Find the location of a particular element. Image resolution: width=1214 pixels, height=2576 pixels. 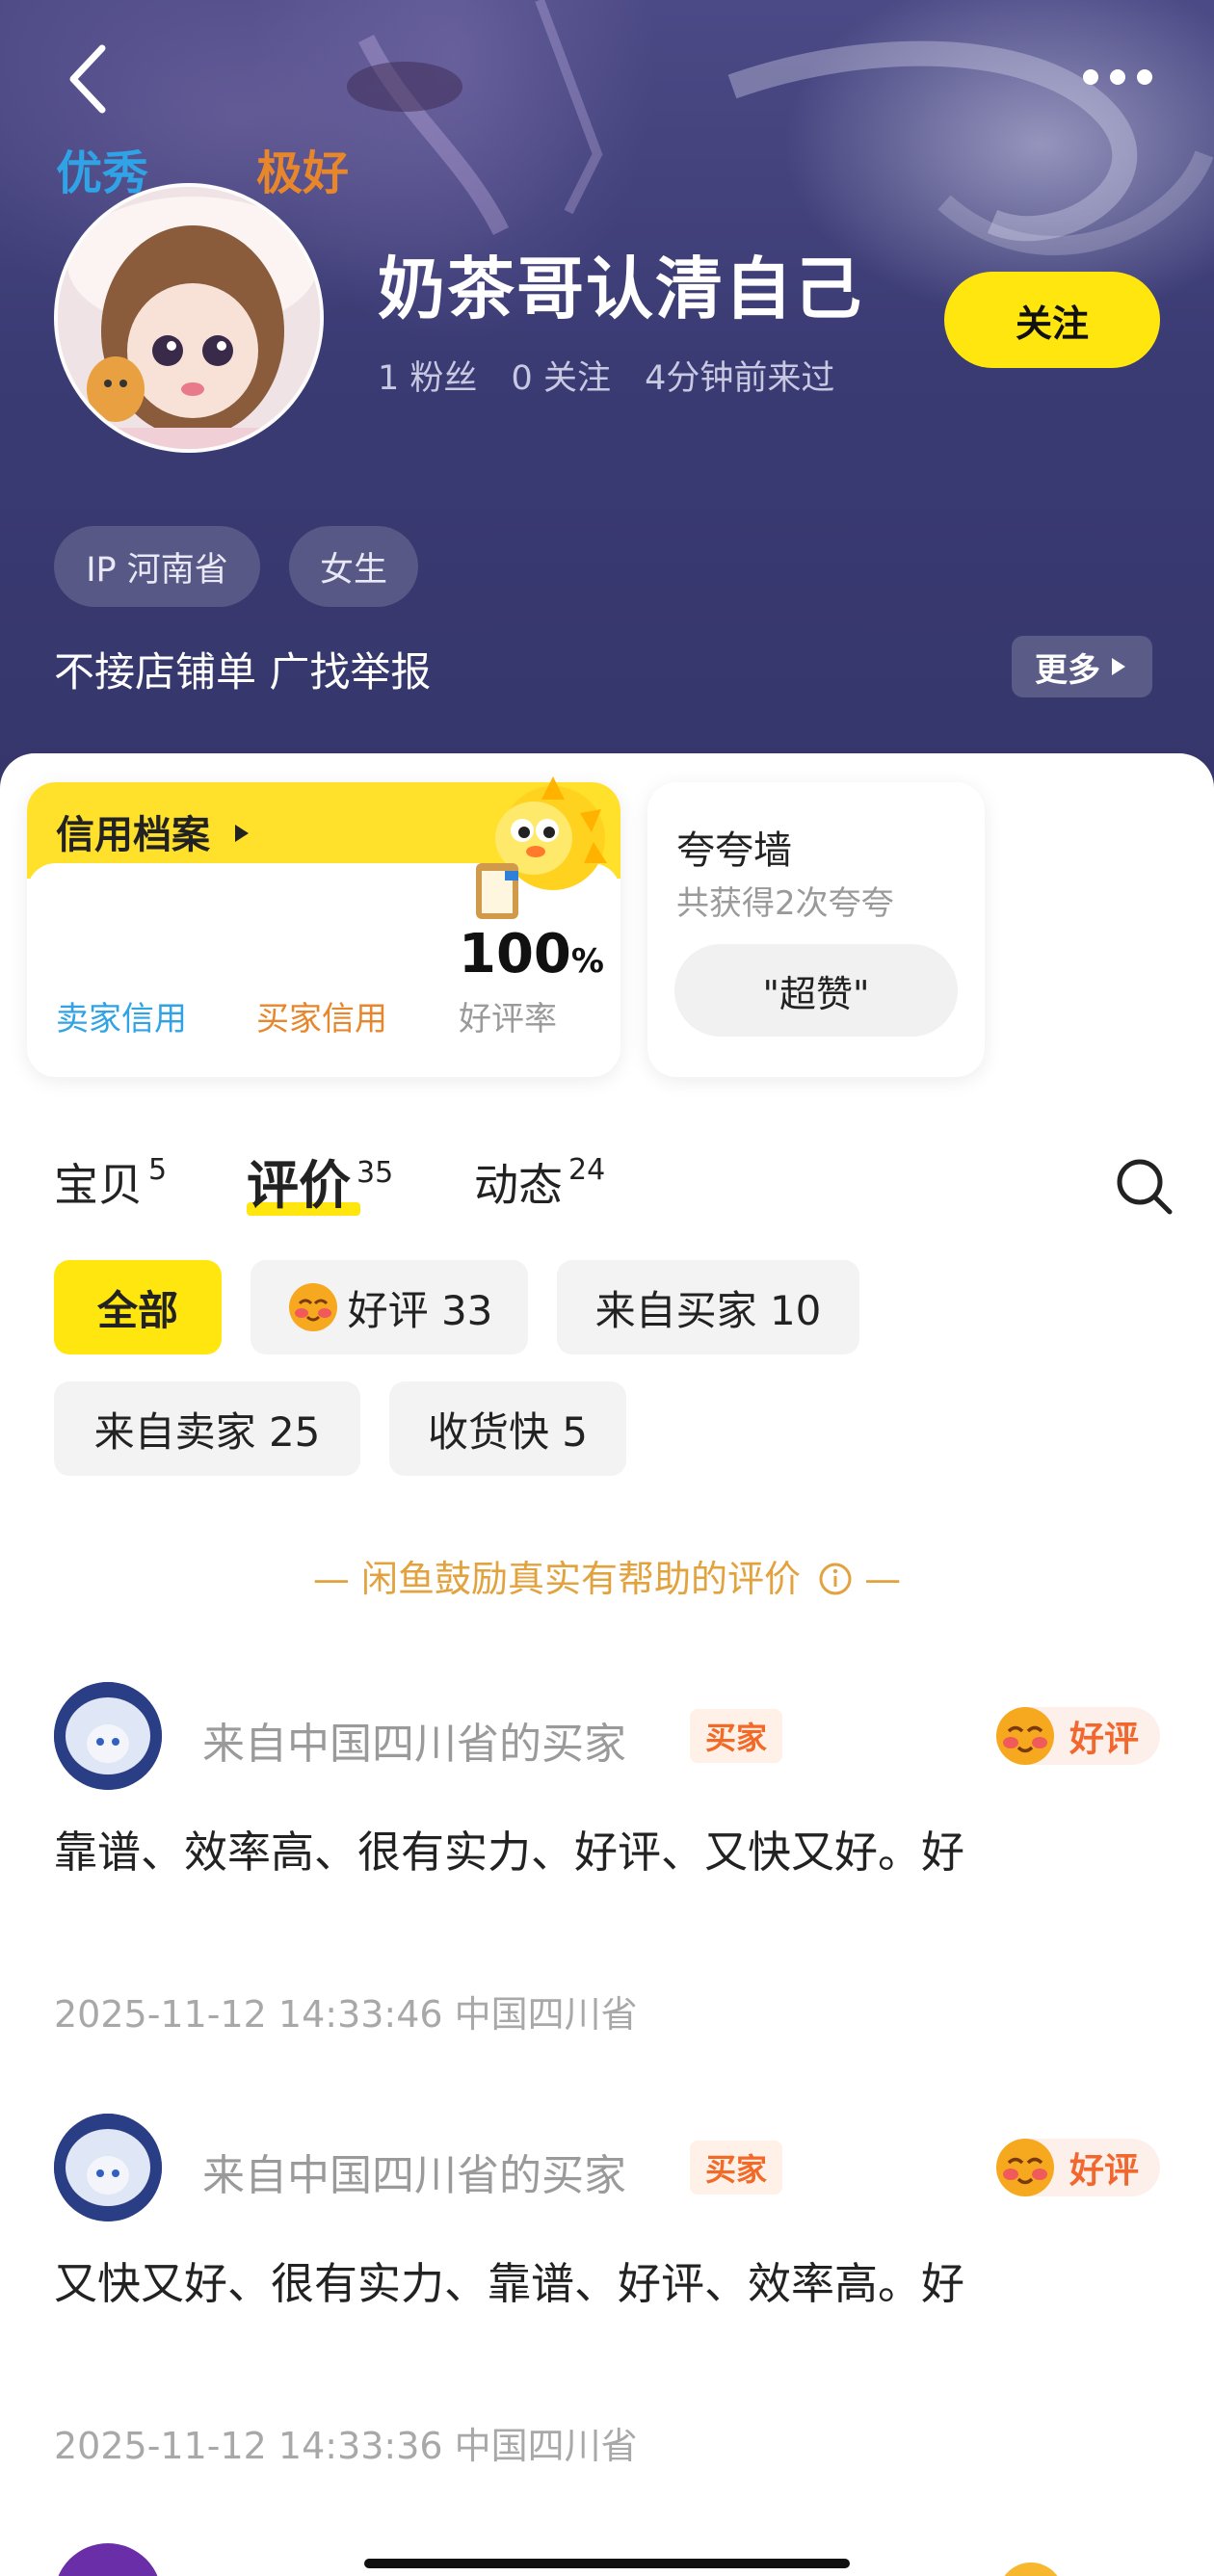

mascot-icon is located at coordinates (542, 847).